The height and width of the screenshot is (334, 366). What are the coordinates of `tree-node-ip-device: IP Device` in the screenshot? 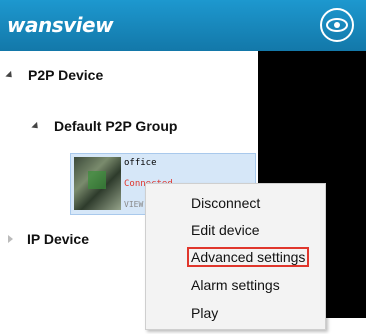 It's located at (48, 239).